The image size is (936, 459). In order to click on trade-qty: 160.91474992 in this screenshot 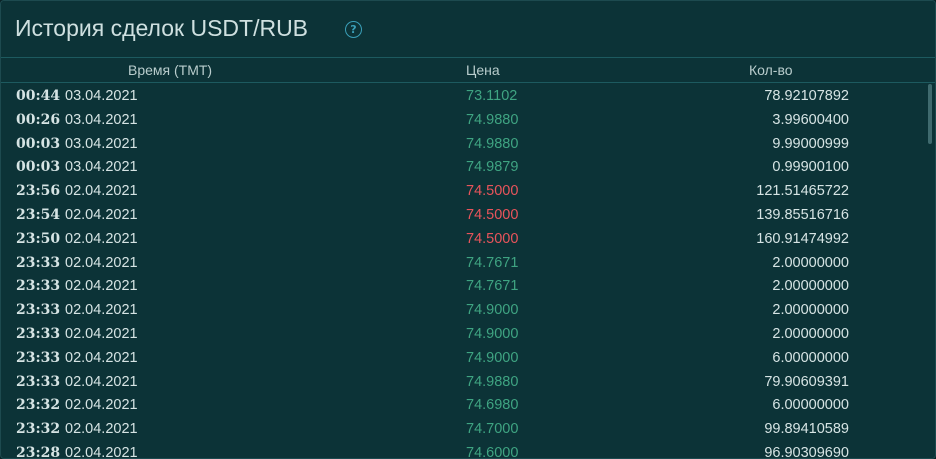, I will do `click(802, 238)`.